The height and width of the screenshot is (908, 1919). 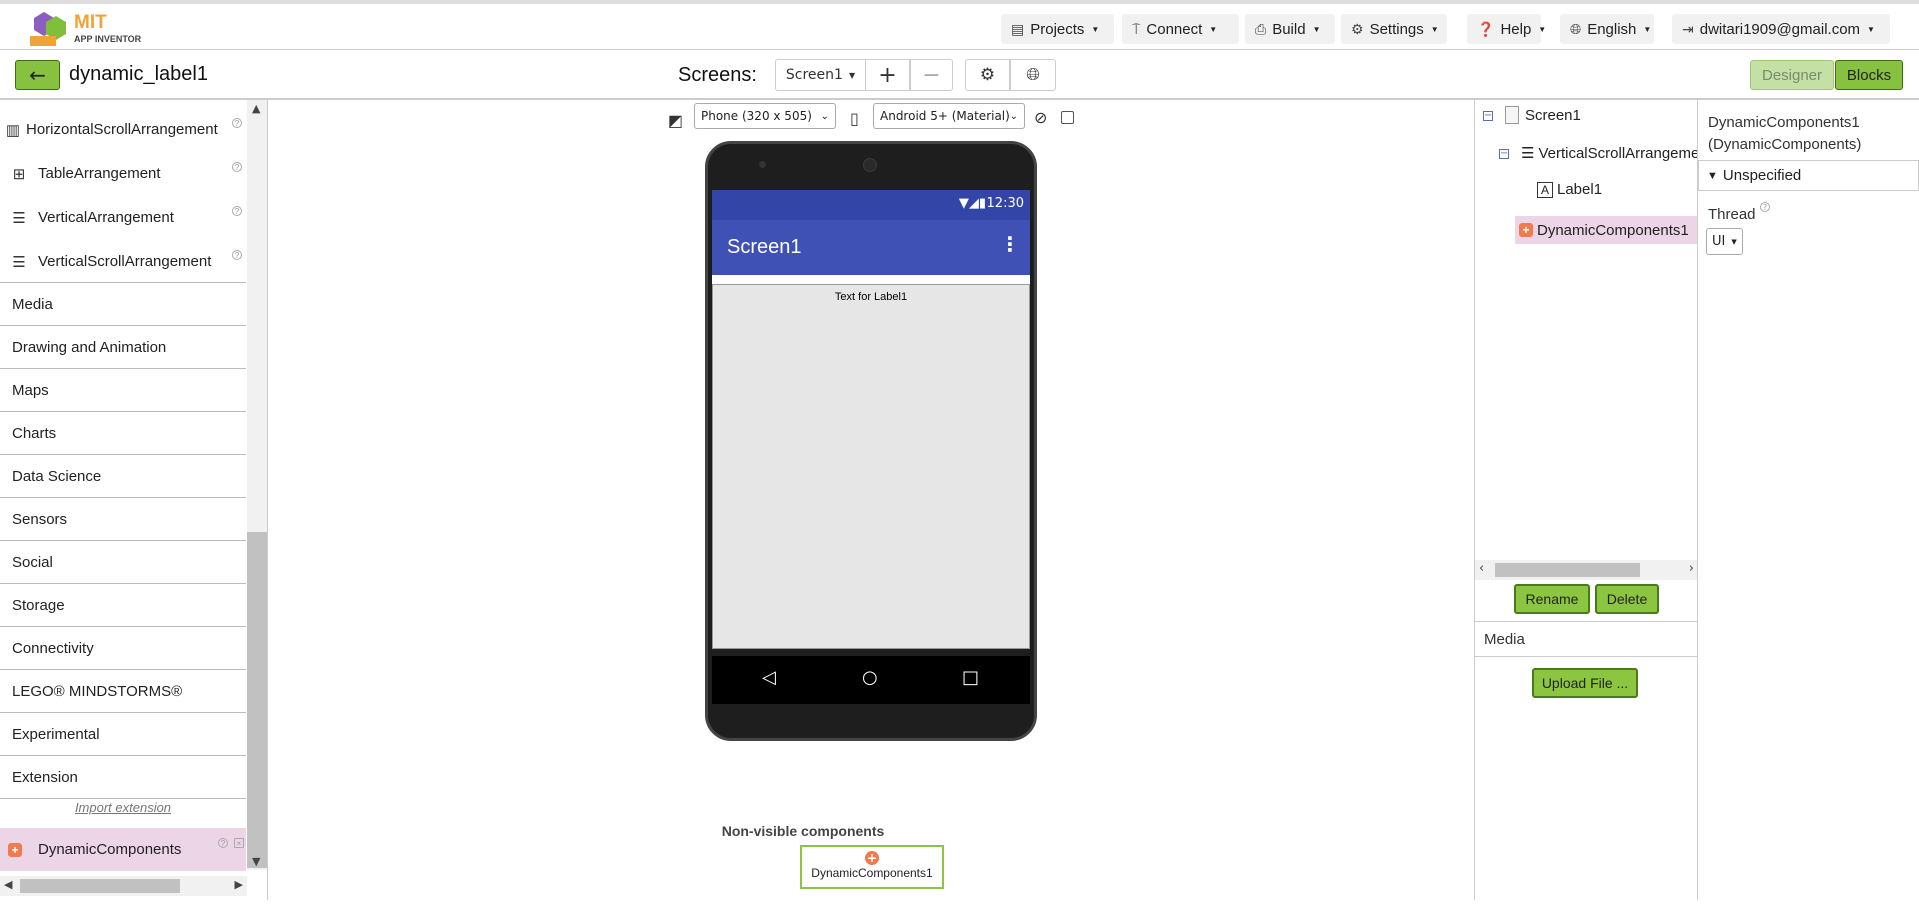 I want to click on palette-item-table-arrangement: ⊞ TableArrangement ?, so click(x=123, y=173).